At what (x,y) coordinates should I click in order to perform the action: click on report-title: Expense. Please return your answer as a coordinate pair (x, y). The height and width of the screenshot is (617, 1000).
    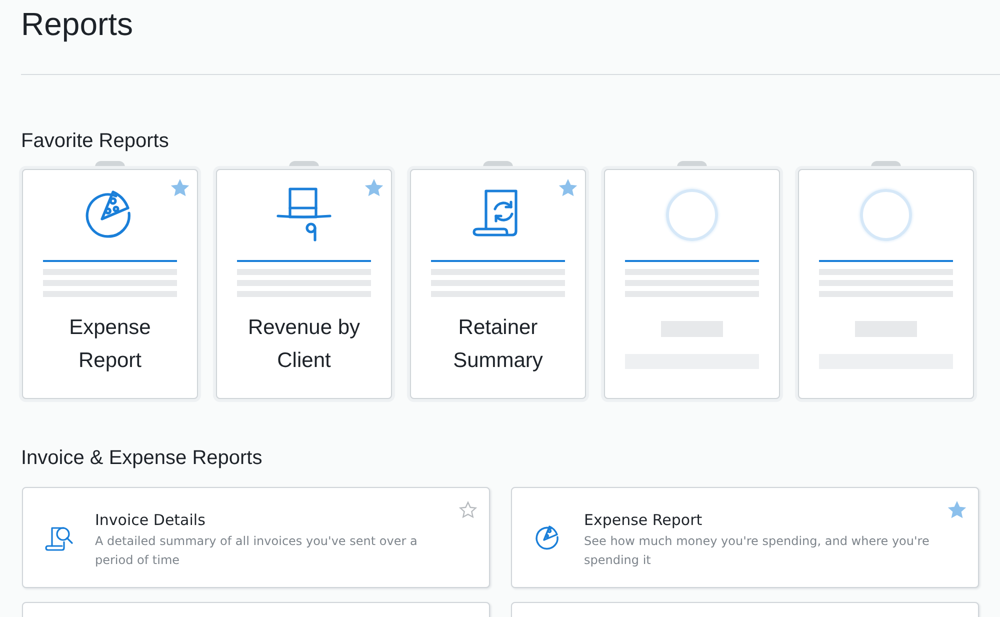
    Looking at the image, I should click on (110, 328).